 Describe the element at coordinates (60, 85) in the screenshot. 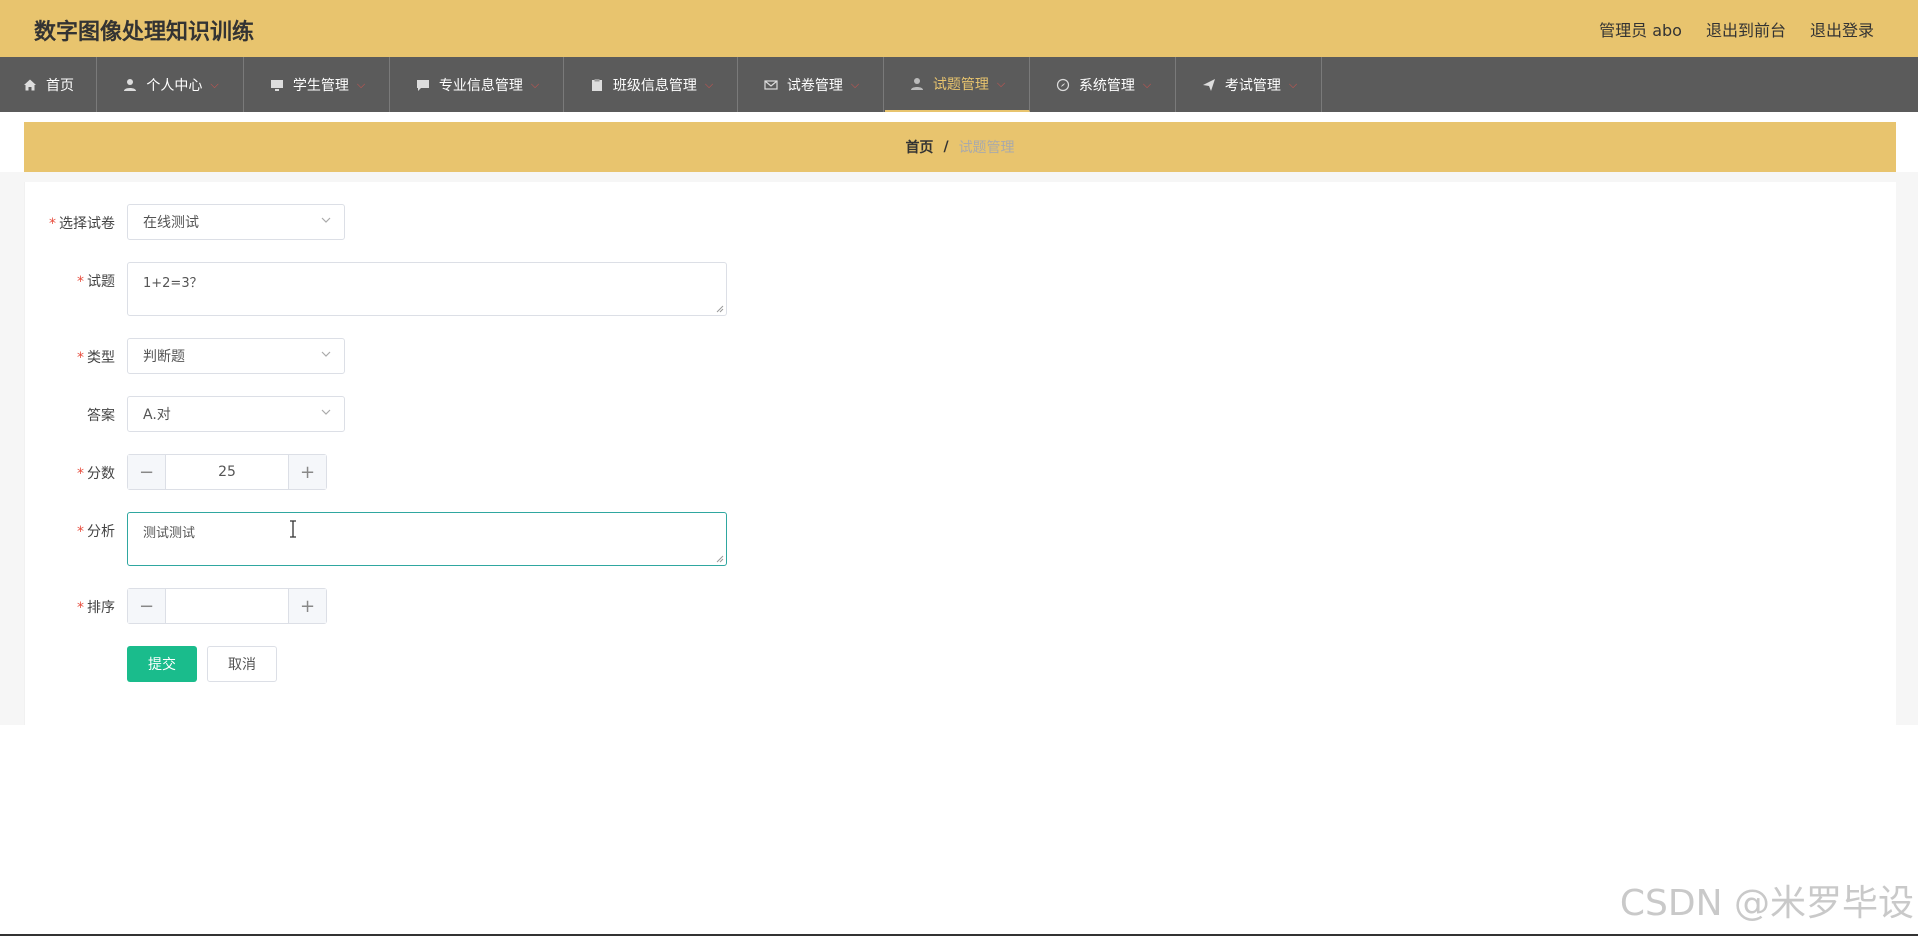

I see `nav-item-label: 首页` at that location.